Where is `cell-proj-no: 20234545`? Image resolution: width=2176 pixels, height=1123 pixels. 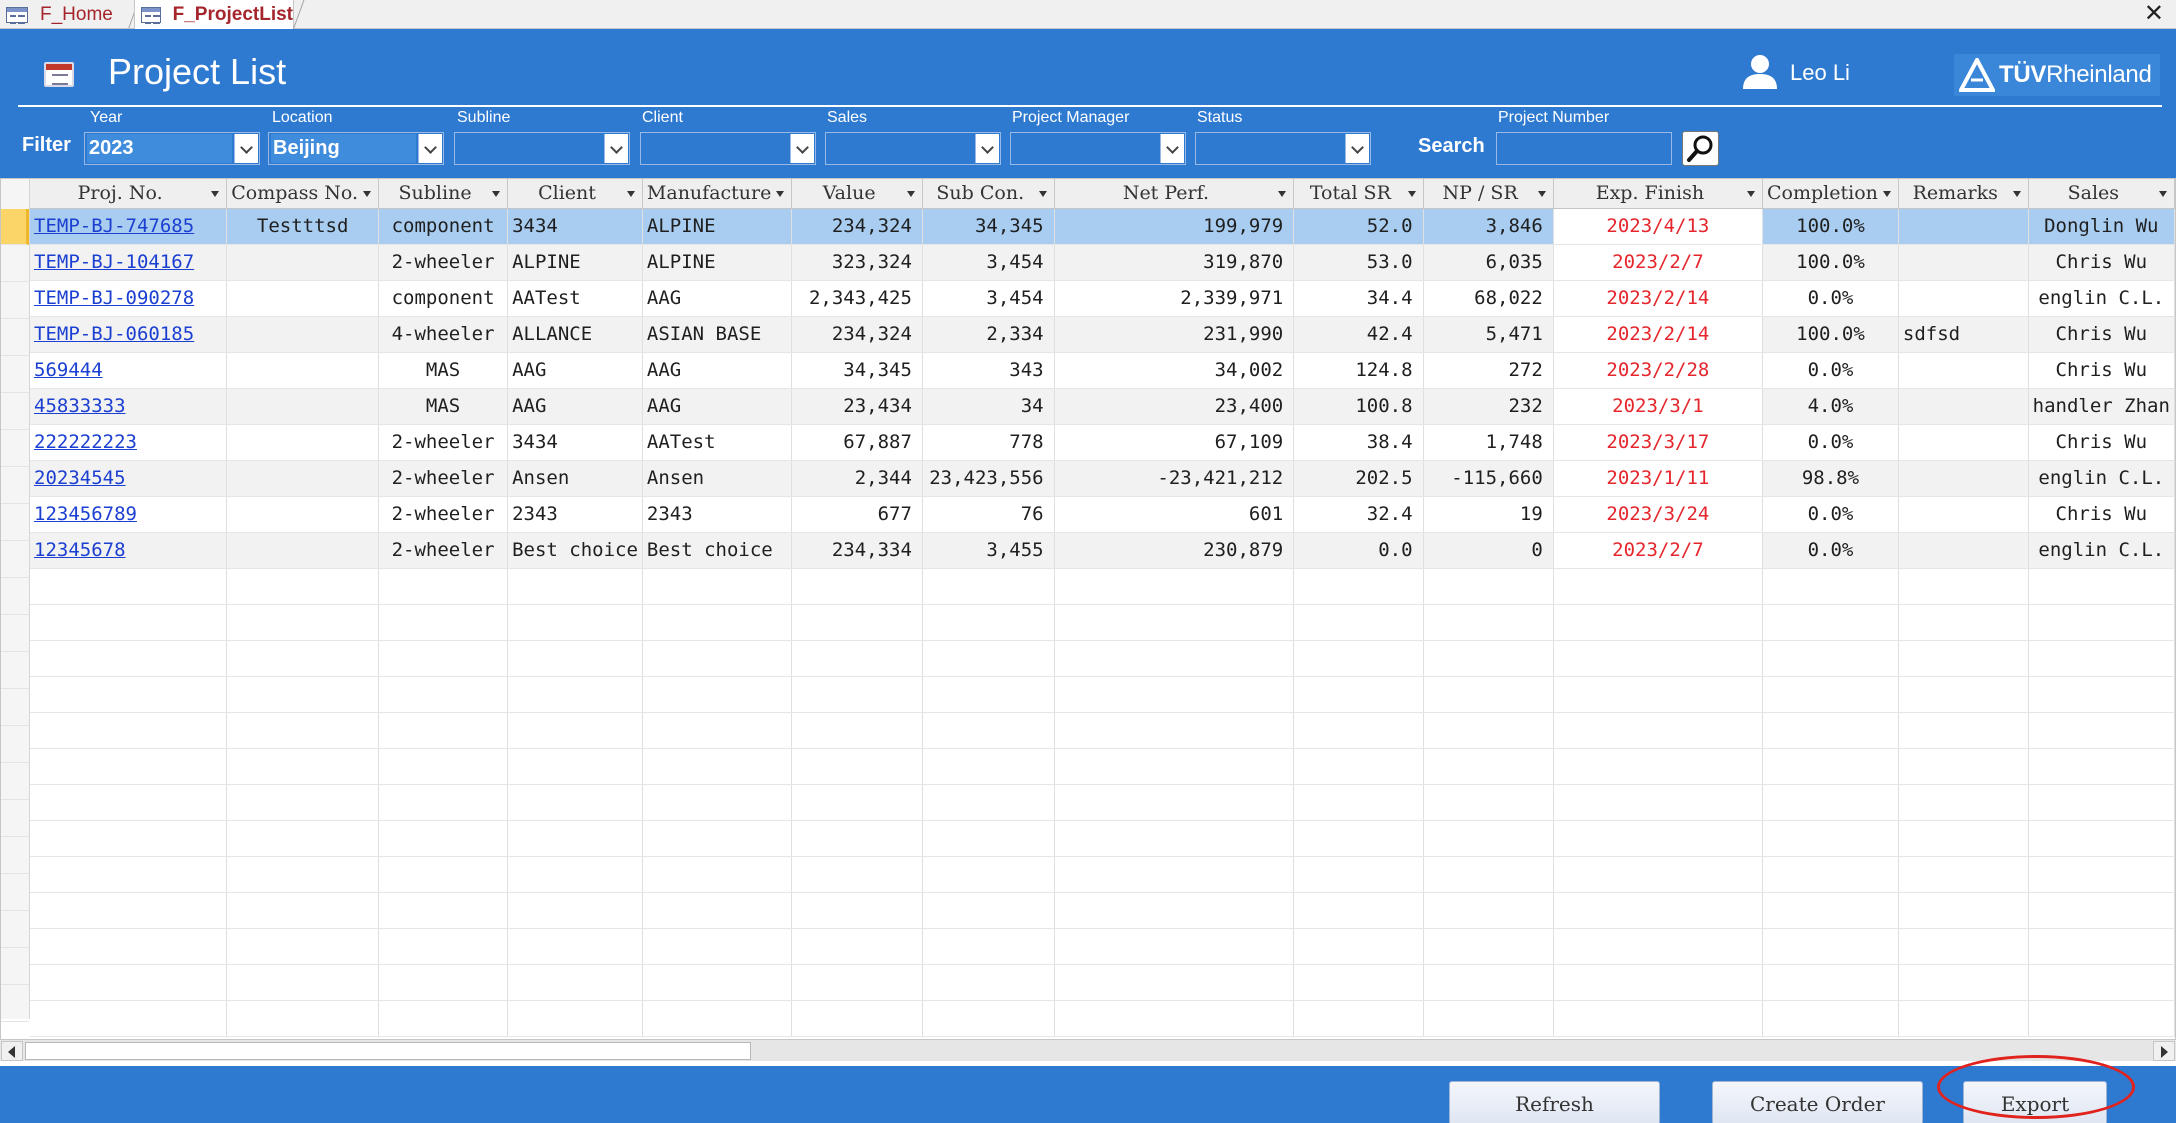
cell-proj-no: 20234545 is located at coordinates (129, 478).